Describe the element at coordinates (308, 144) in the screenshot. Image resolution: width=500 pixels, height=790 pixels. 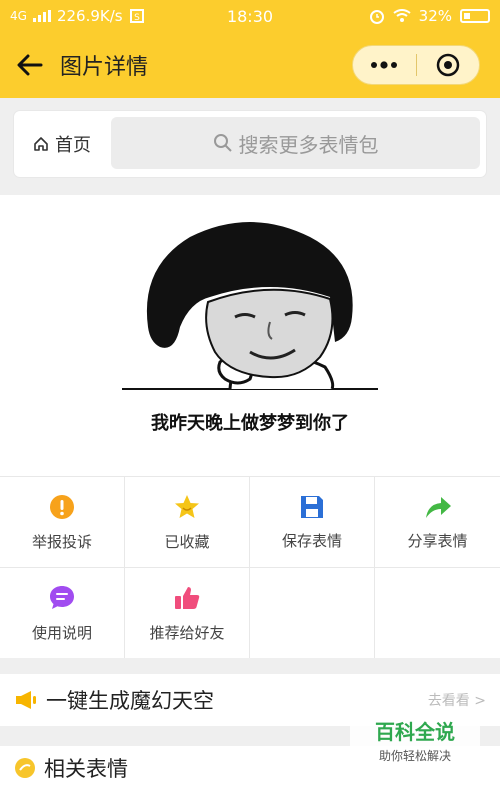
I see `search-placeholder: 搜索更多表情包` at that location.